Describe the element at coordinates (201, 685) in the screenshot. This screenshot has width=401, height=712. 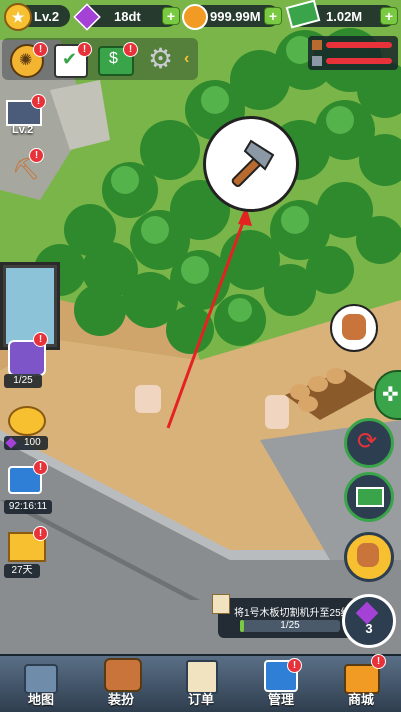
I see `tab-orders: 订单` at that location.